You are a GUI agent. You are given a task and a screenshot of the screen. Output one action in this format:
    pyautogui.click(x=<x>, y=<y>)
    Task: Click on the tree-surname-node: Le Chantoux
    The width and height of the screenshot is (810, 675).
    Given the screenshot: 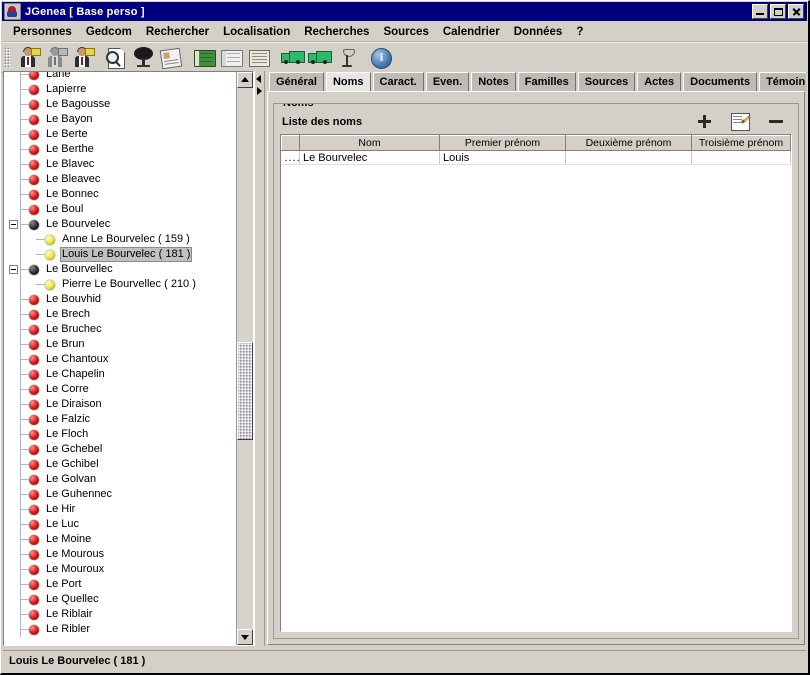 What is the action you would take?
    pyautogui.click(x=120, y=359)
    